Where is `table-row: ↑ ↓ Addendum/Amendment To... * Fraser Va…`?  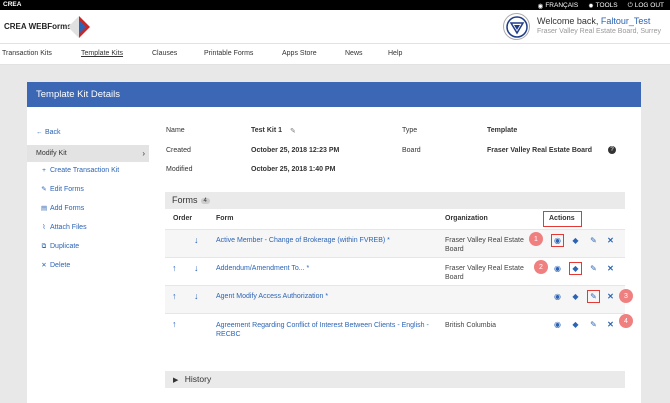
table-row: ↑ ↓ Addendum/Amendment To... * Fraser Va… is located at coordinates (395, 271).